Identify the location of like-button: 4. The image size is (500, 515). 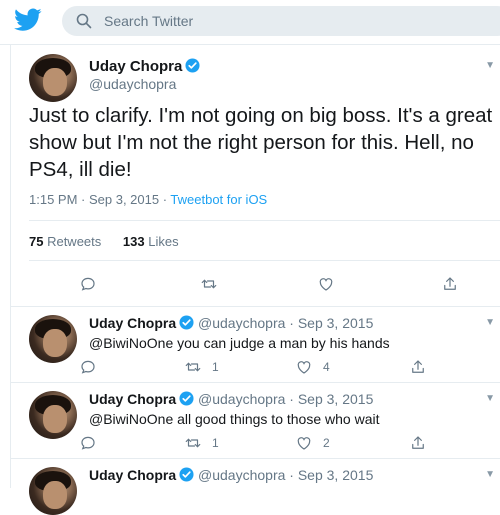
(312, 367).